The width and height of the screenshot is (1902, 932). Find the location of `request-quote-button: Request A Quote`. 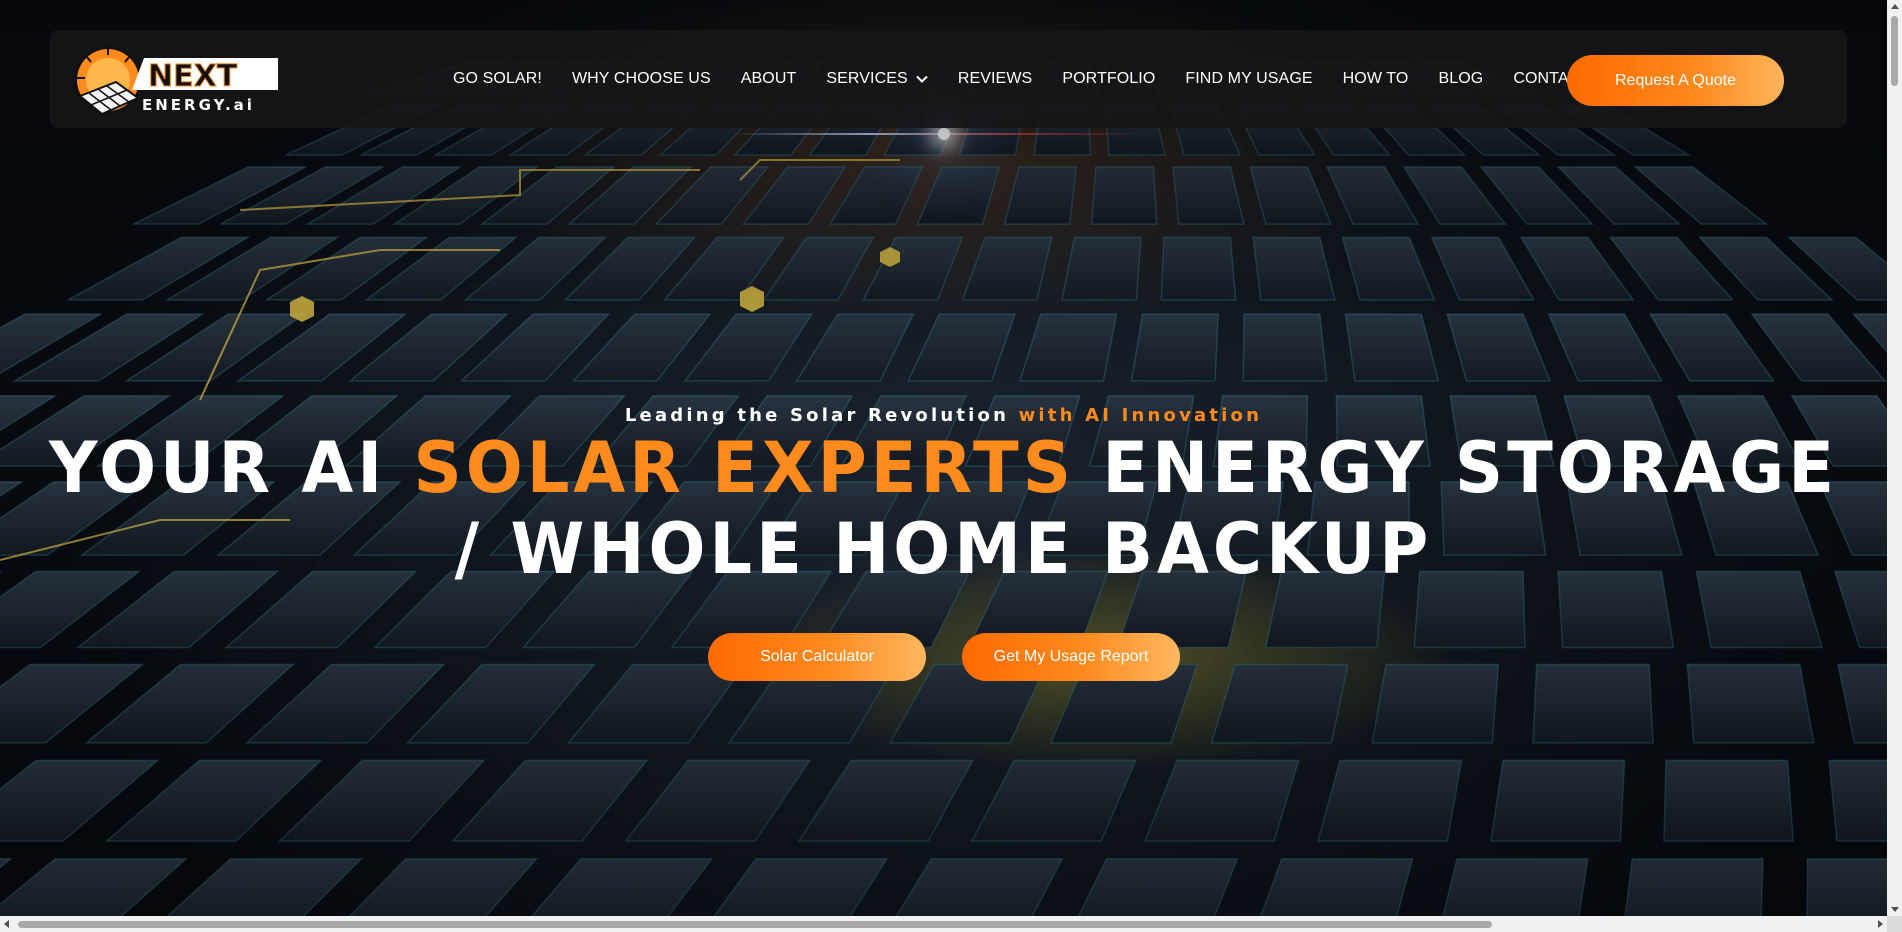

request-quote-button: Request A Quote is located at coordinates (1675, 80).